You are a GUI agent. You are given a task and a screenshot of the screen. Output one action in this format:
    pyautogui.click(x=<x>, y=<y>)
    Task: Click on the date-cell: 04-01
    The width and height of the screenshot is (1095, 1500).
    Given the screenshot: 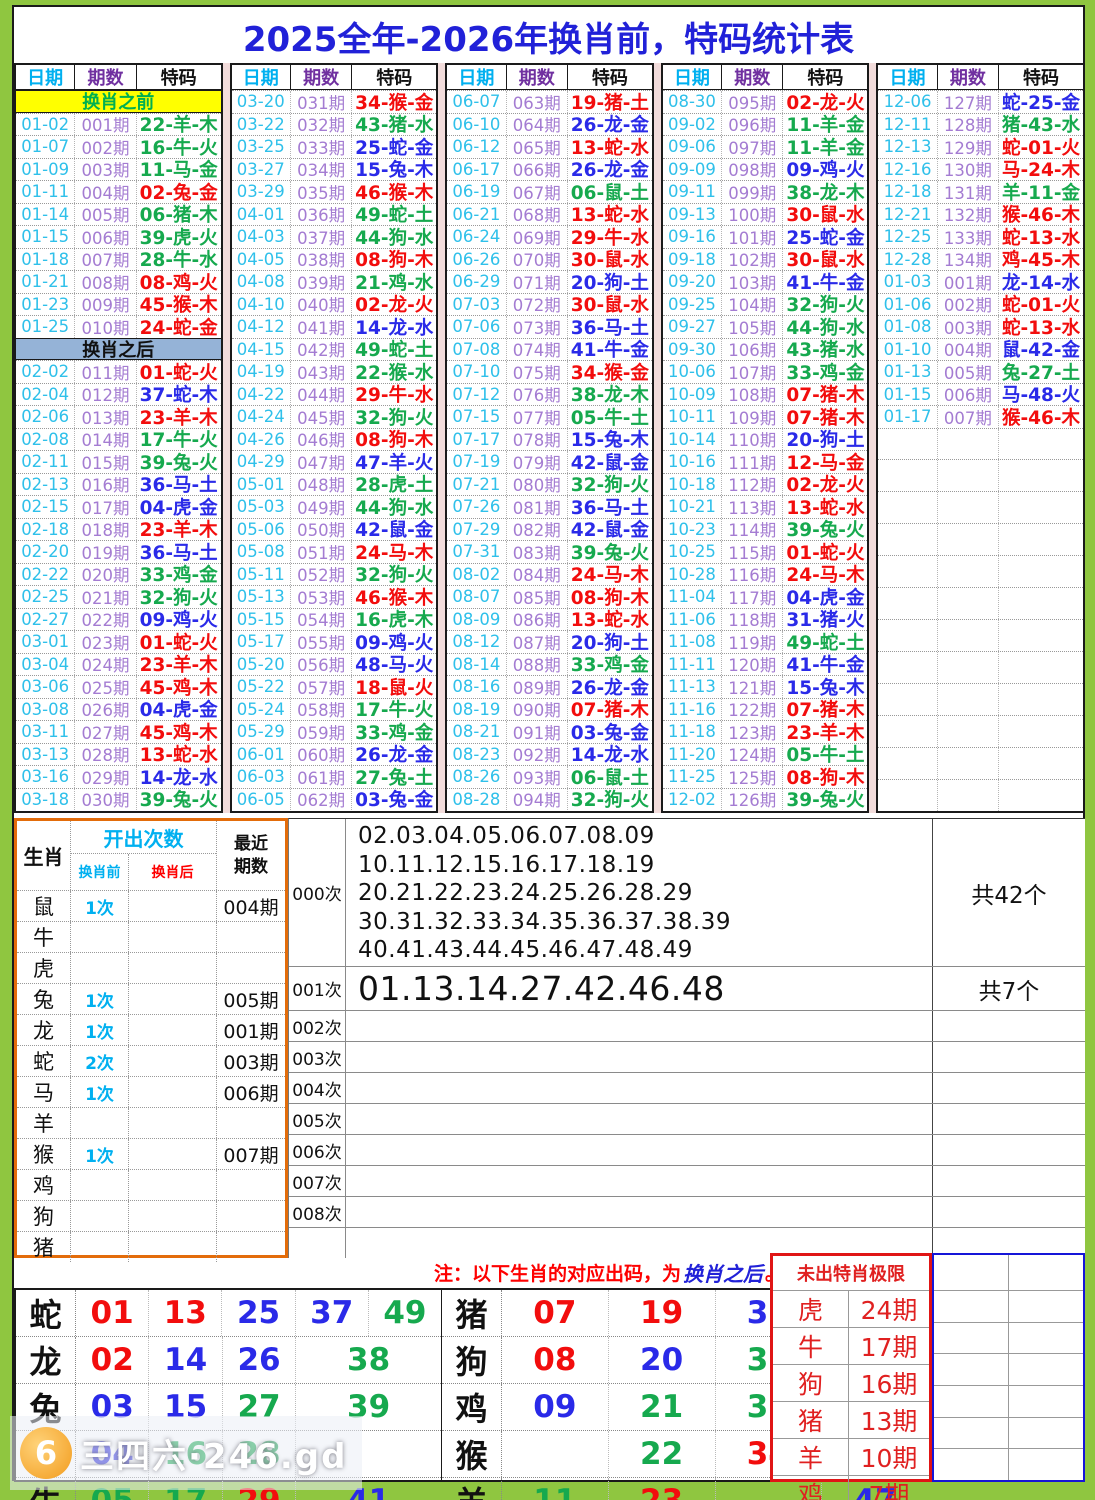 What is the action you would take?
    pyautogui.click(x=261, y=214)
    